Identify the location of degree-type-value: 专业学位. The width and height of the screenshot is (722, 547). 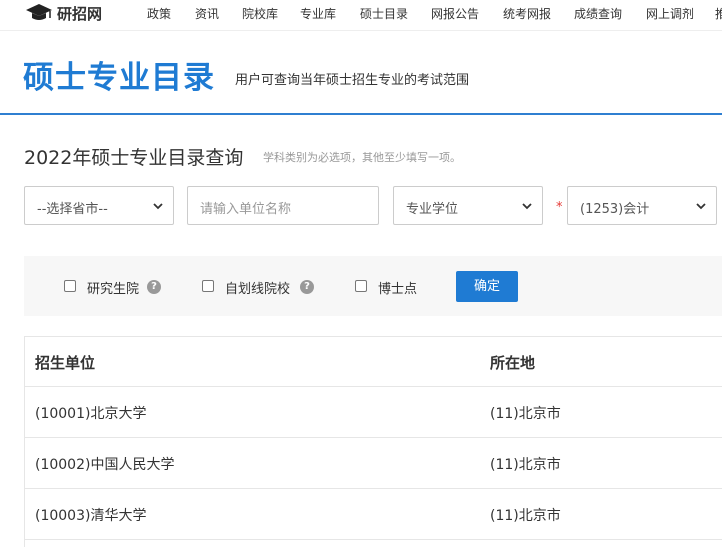
(432, 209).